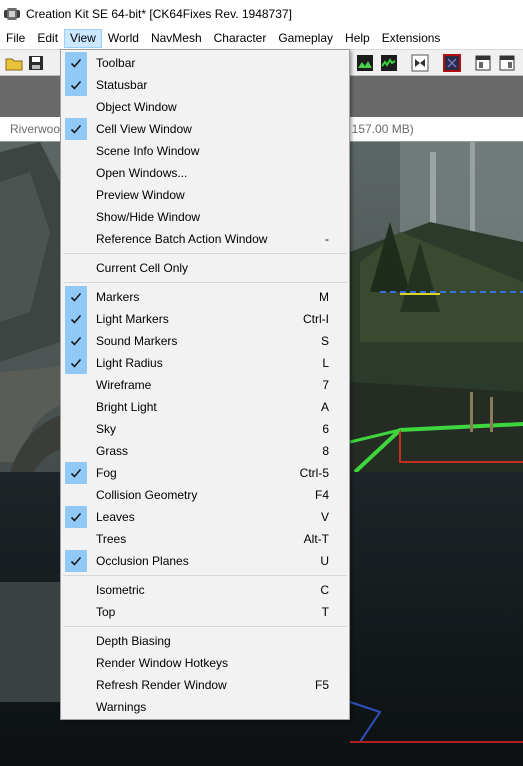  I want to click on menu-item-label: Statusbar, so click(122, 85).